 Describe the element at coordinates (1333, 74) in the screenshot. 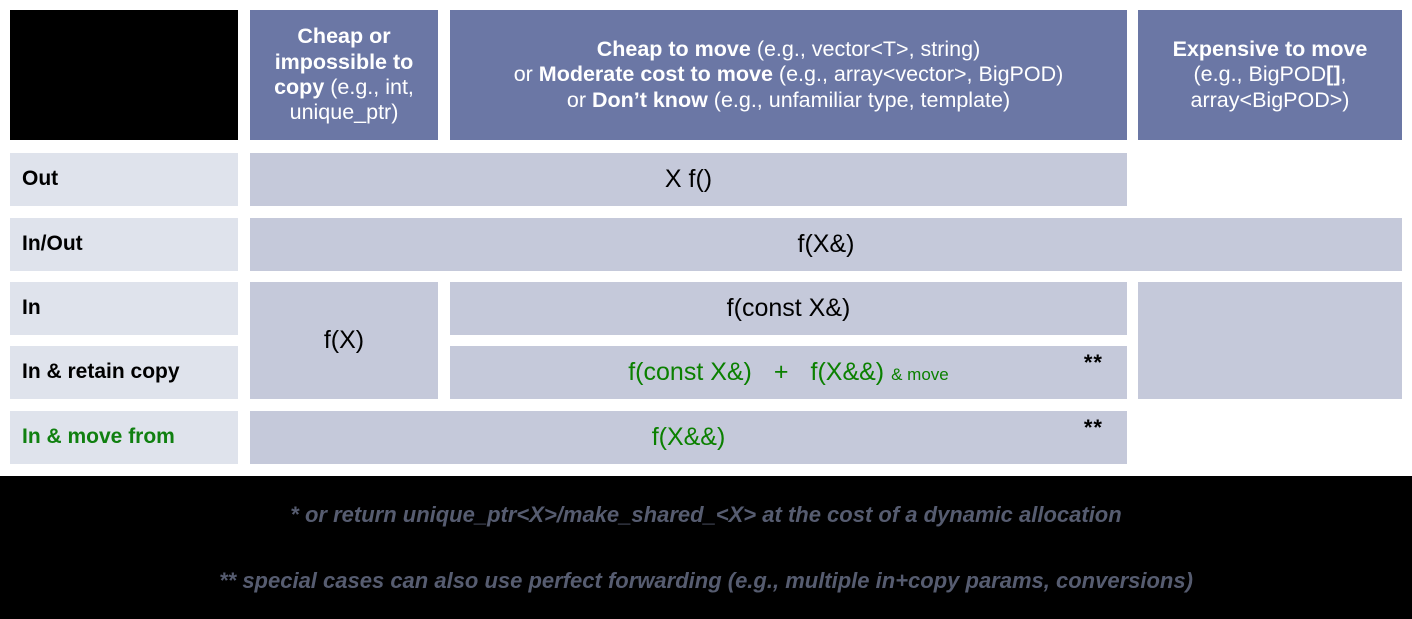

I see `header-col3-line2-bold: []` at that location.